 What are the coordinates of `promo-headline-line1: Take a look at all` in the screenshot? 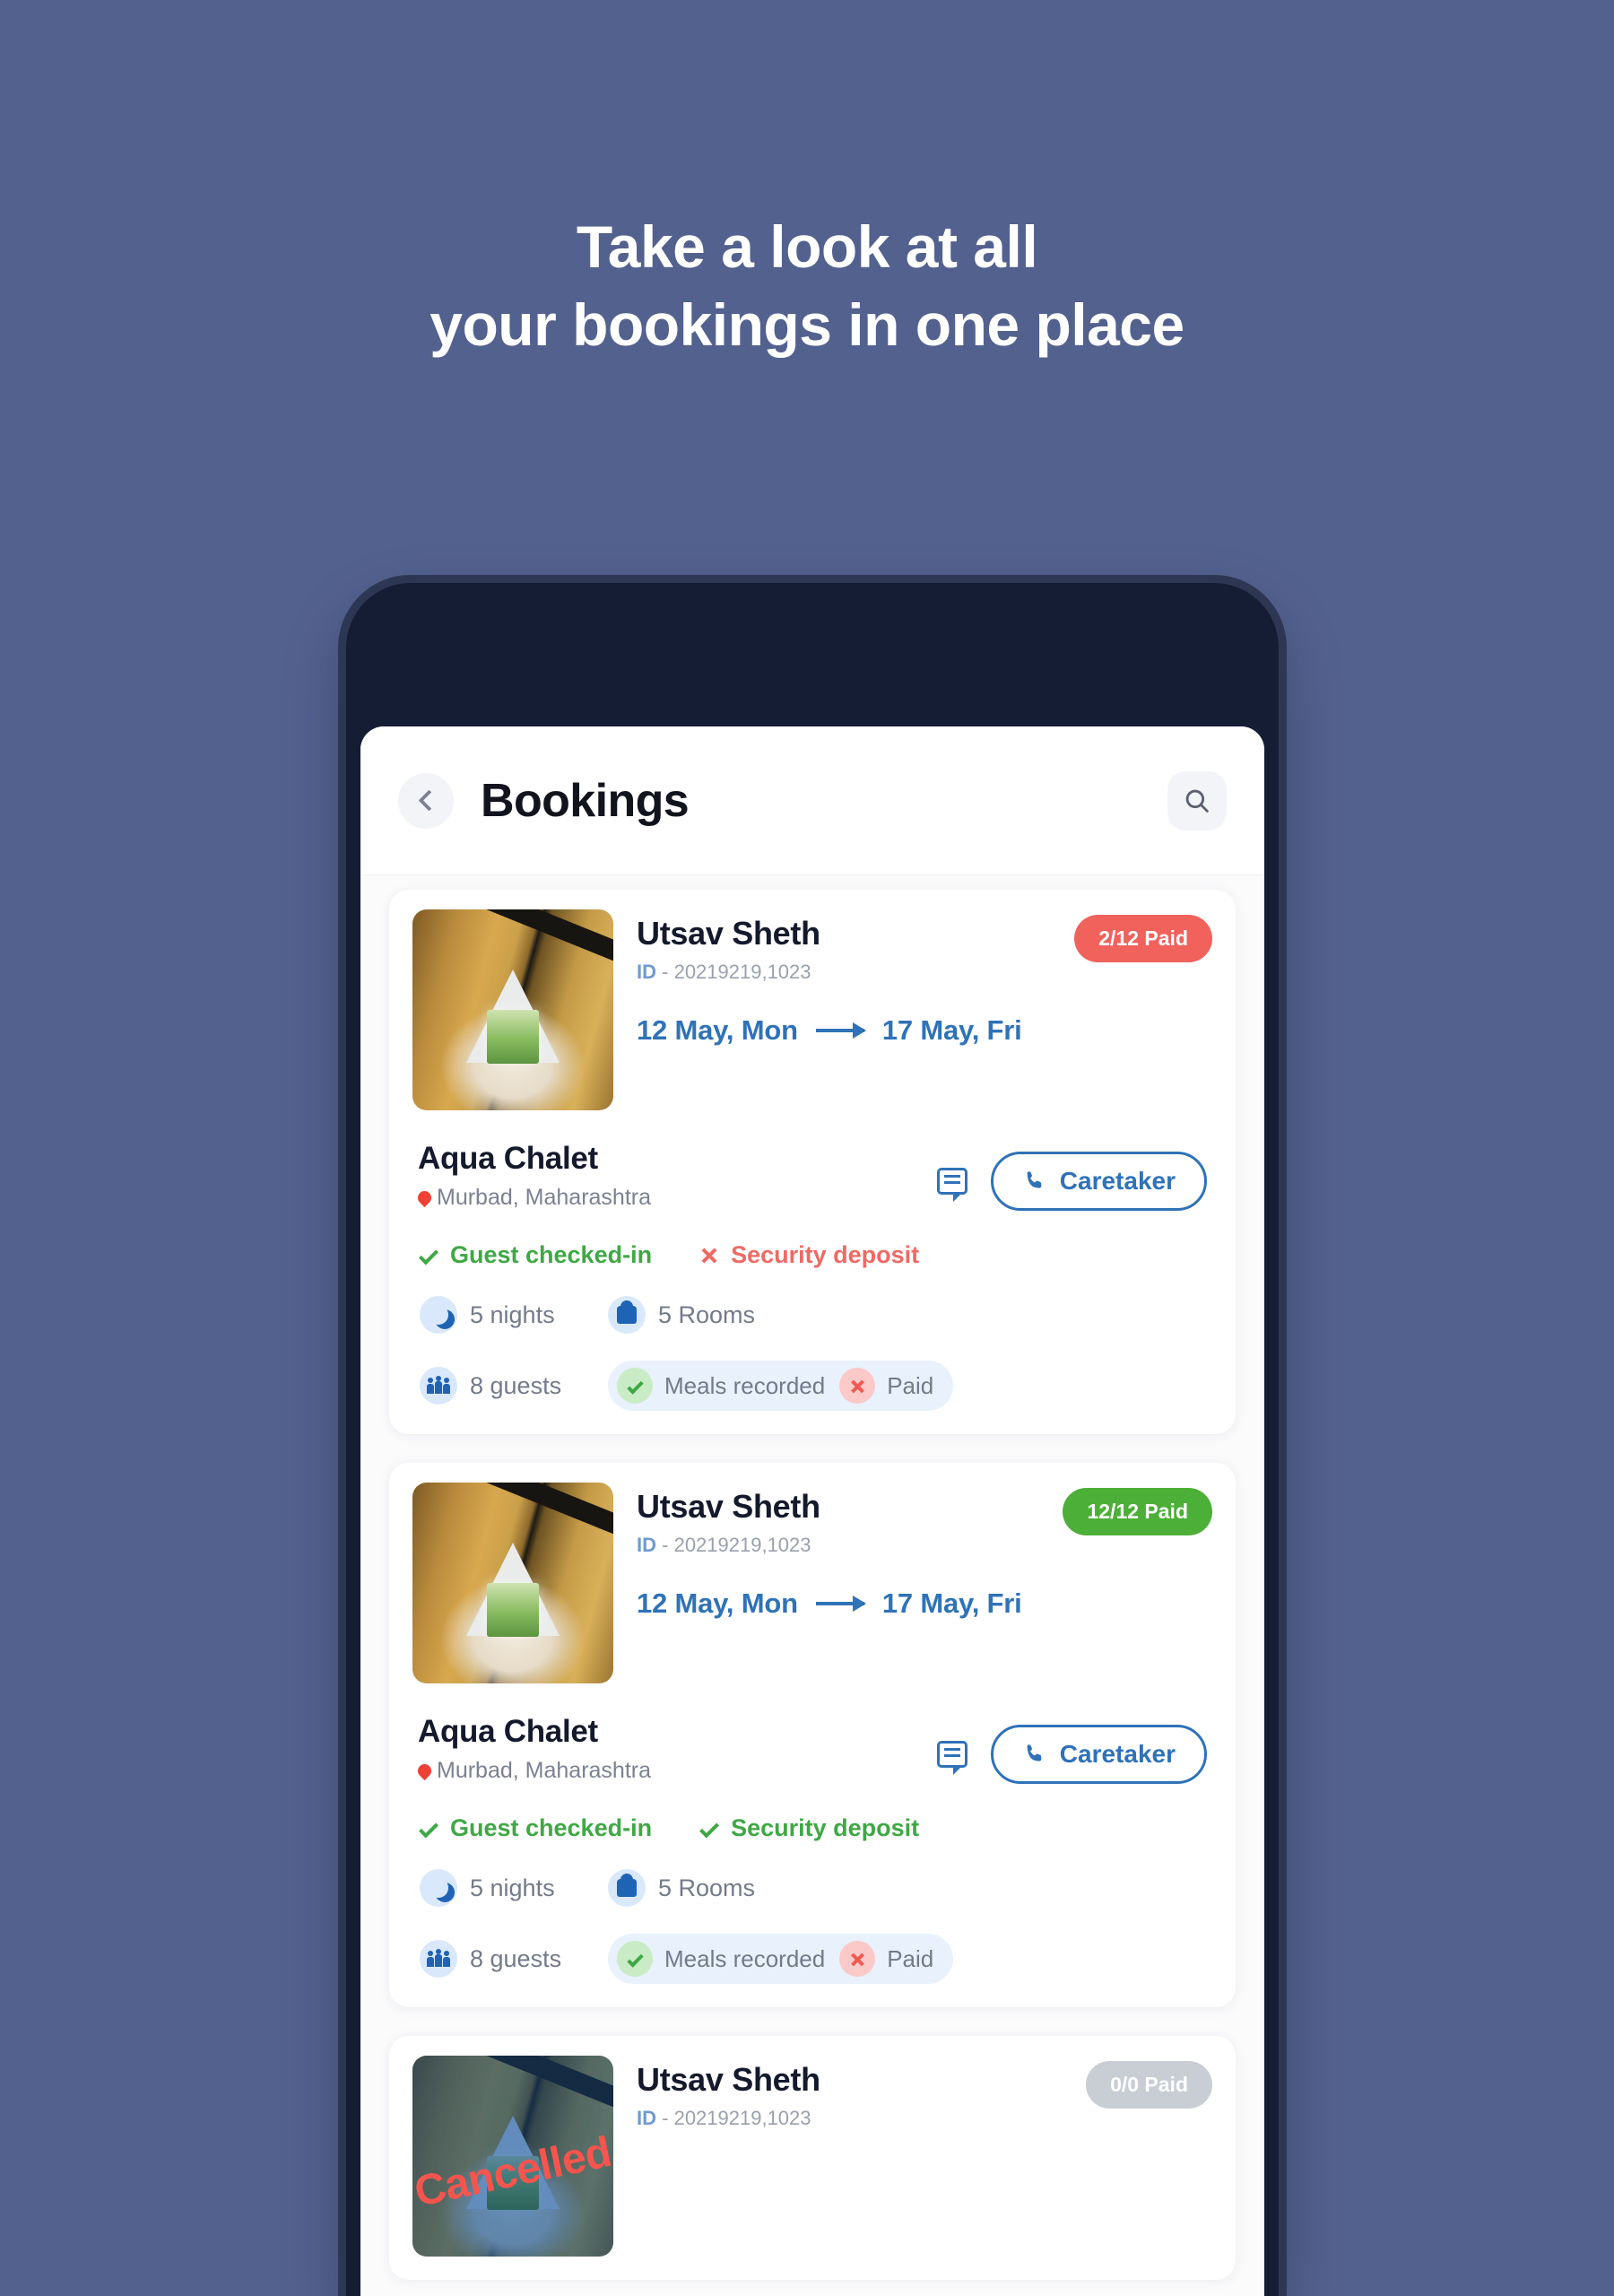 It's located at (807, 246).